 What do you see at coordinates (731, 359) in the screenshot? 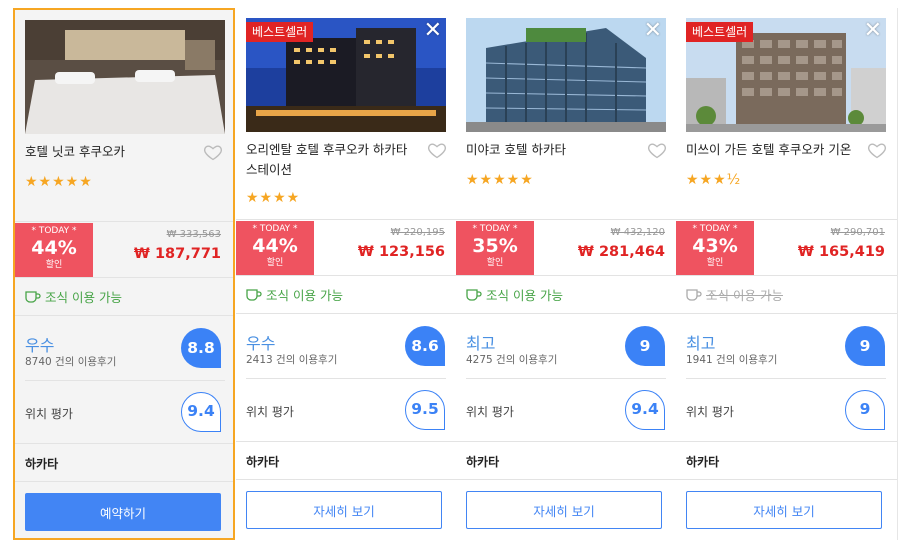
I see `review-count: 1941 건의 이용후기` at bounding box center [731, 359].